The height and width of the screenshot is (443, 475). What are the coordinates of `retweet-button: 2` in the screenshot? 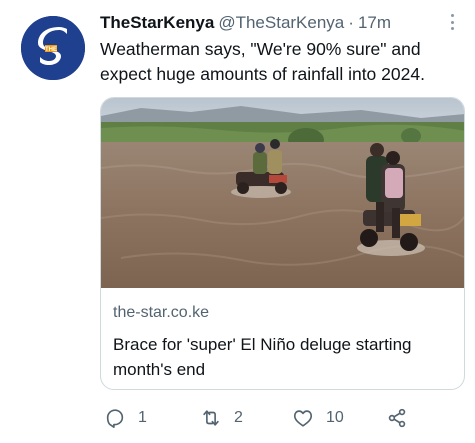 It's located at (221, 418).